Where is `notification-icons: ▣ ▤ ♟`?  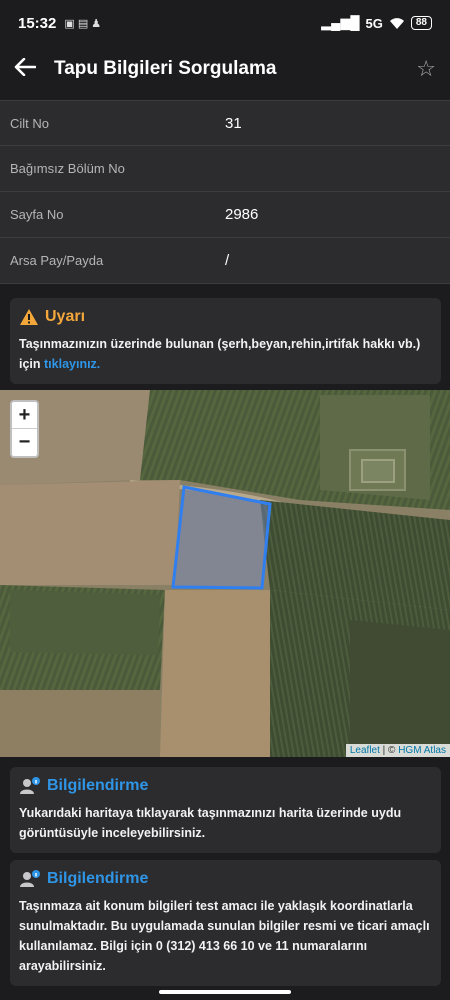
notification-icons: ▣ ▤ ♟ is located at coordinates (83, 23).